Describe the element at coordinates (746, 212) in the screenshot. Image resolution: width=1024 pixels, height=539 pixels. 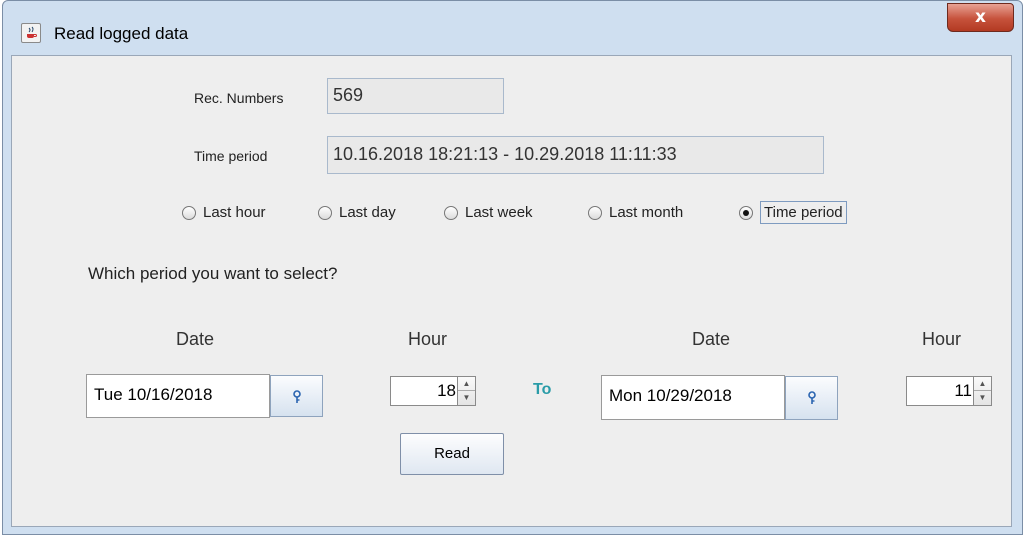
I see `radio-circle-selected` at that location.